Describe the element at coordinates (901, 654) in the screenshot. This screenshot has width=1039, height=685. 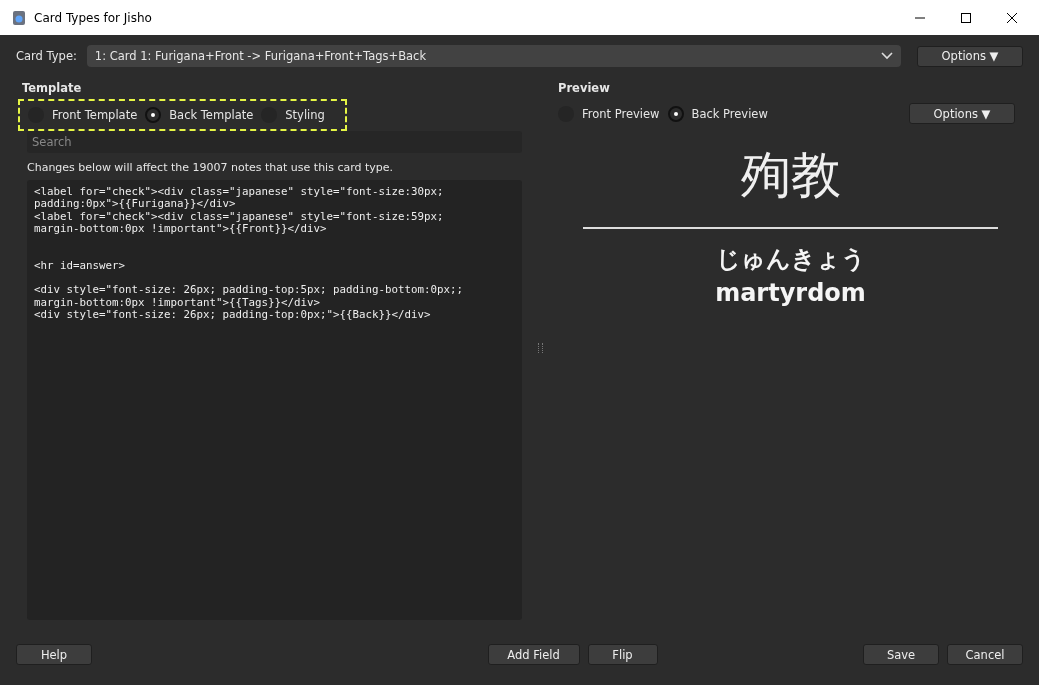
I see `footer-button: Save` at that location.